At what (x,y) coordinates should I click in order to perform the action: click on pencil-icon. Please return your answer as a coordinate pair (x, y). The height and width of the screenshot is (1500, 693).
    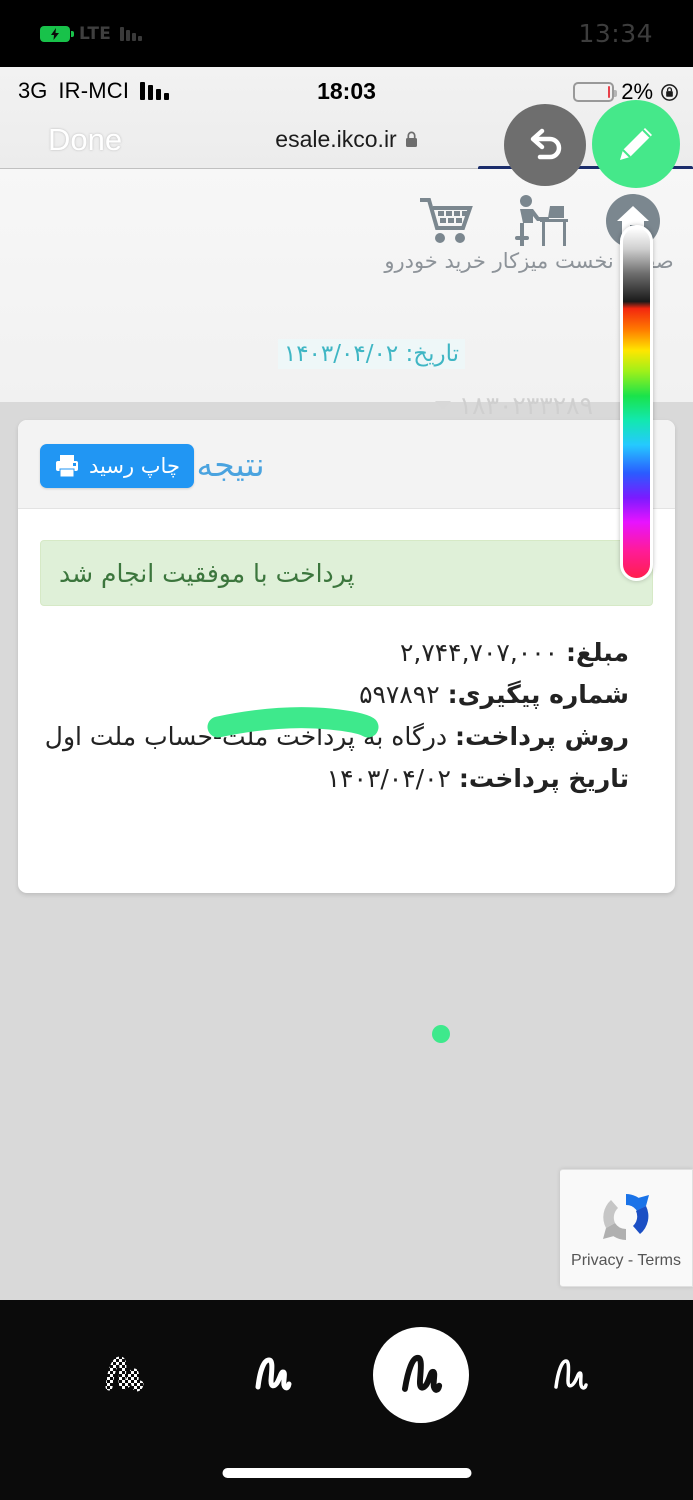
    Looking at the image, I should click on (636, 144).